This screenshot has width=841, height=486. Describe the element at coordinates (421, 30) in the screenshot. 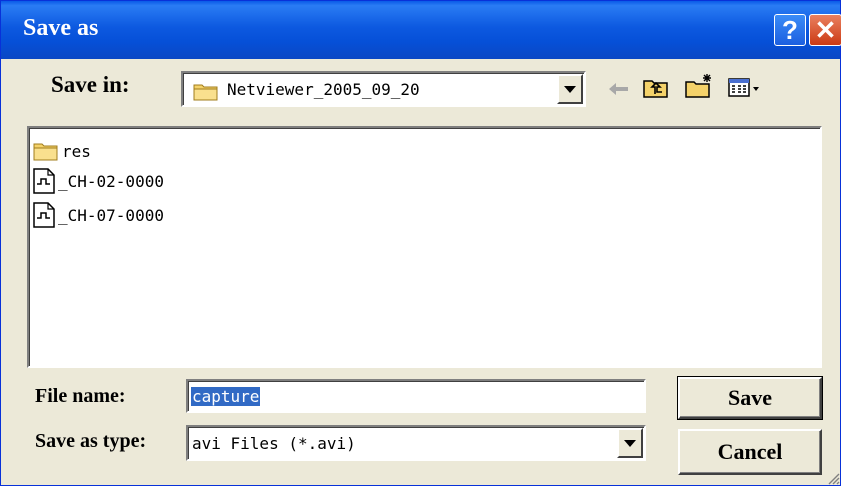

I see `title-bar: Save as ? ✕` at that location.